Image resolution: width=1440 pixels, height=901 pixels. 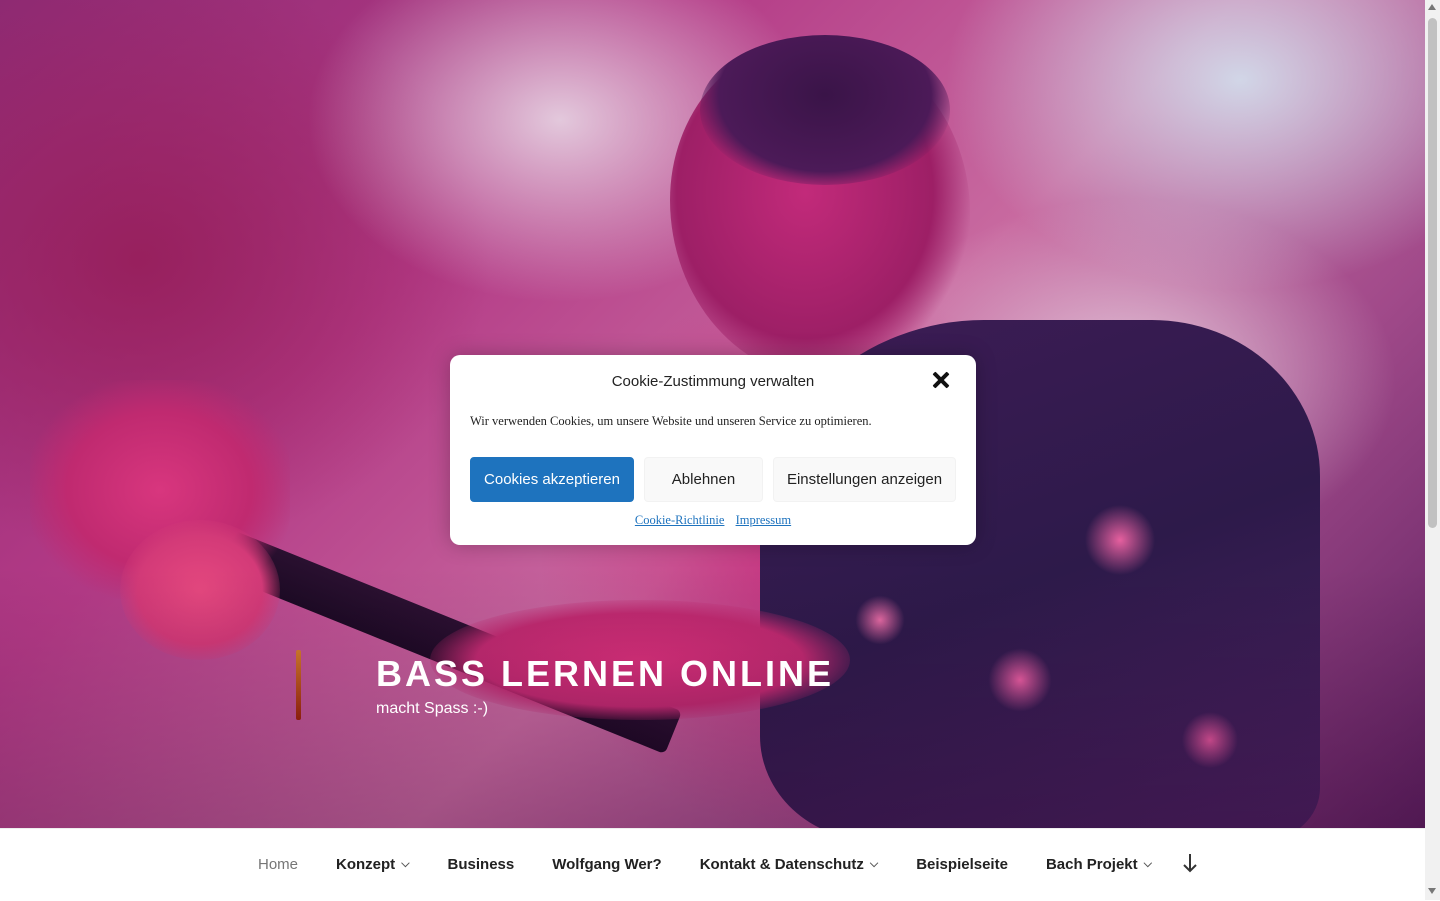 I want to click on nav-item-label: Beispielseite, so click(x=962, y=864).